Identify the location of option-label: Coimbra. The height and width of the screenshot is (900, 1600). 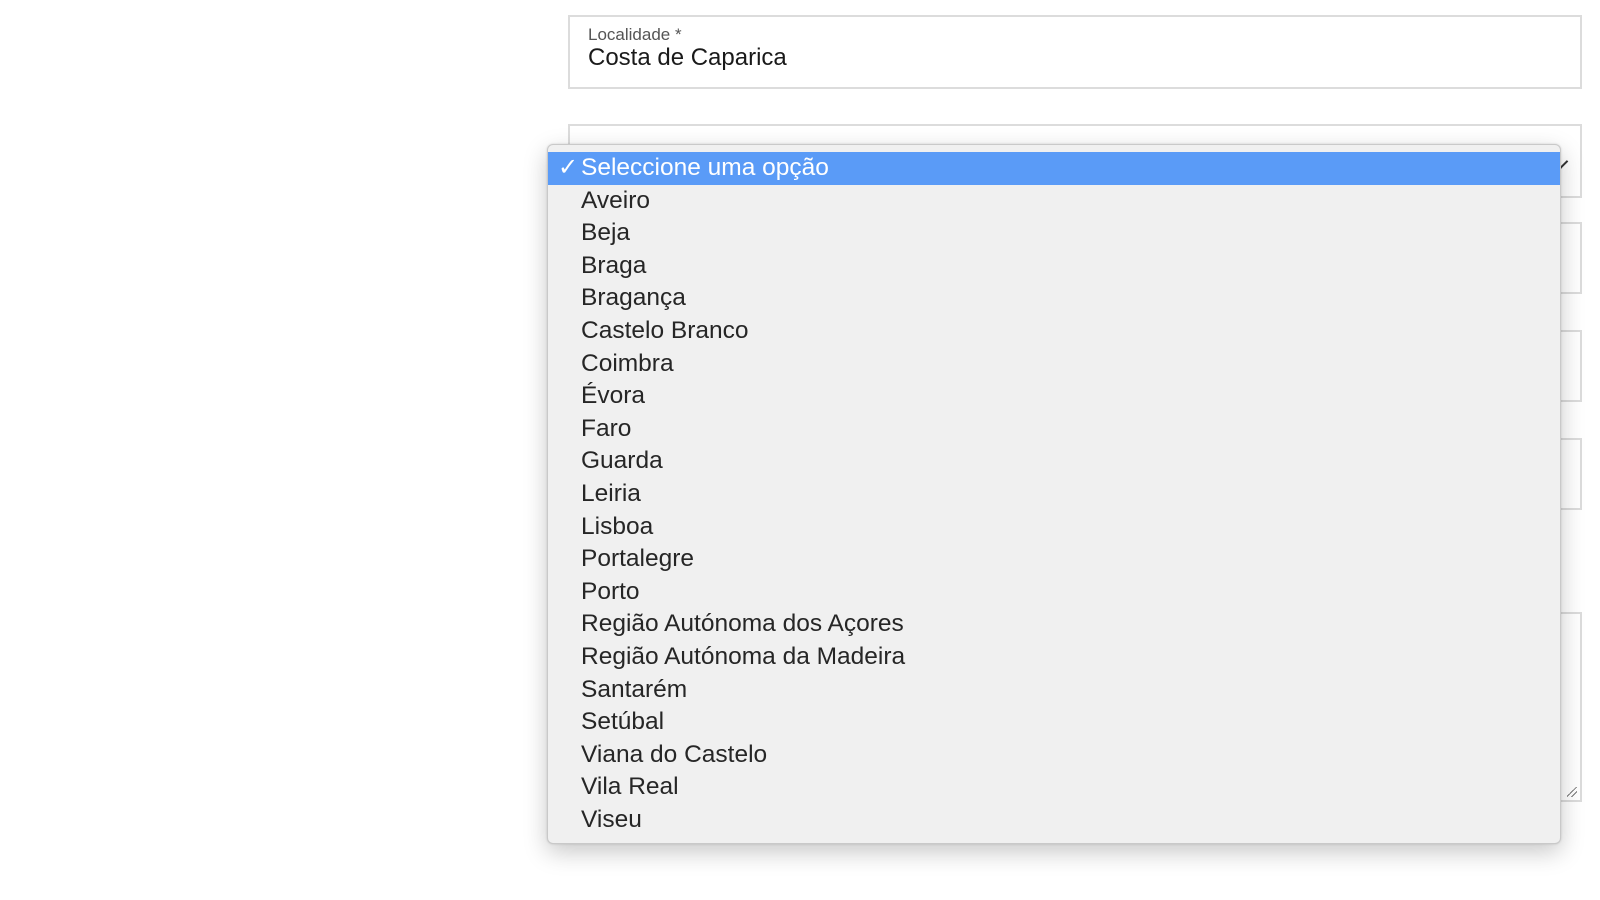
(627, 363).